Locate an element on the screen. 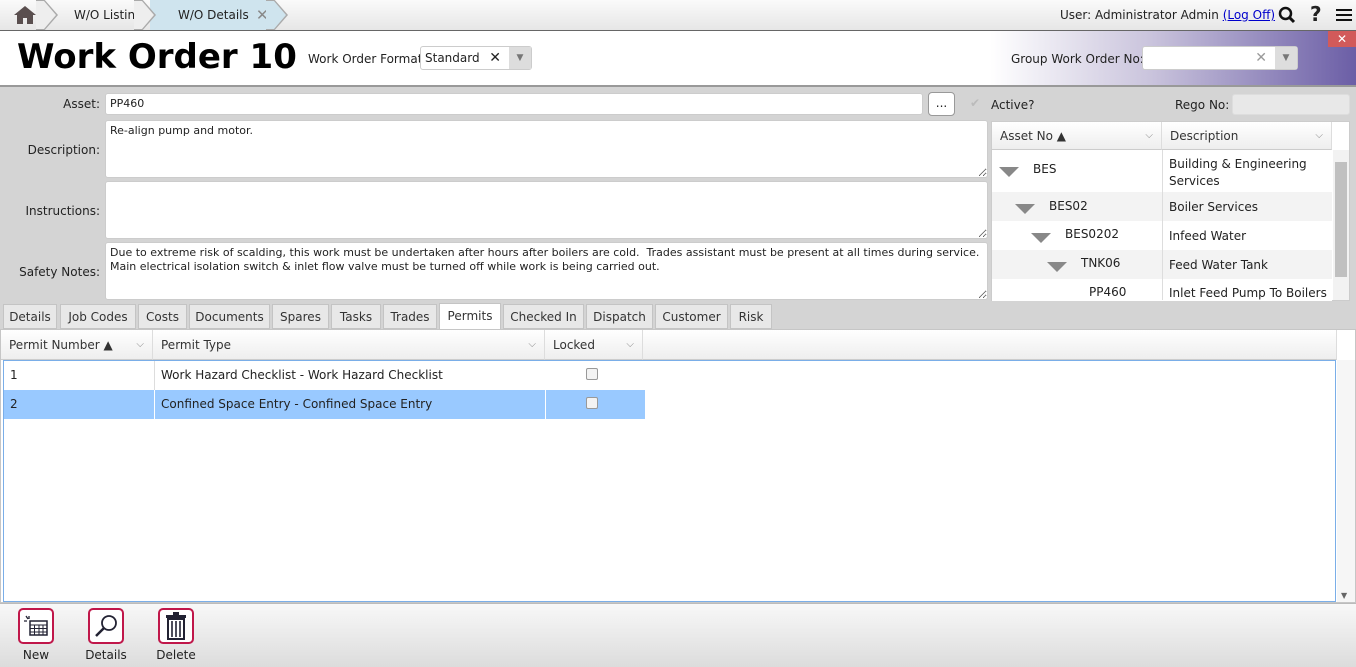 The width and height of the screenshot is (1356, 667). user-label: User: Administrator Admin is located at coordinates (1139, 15).